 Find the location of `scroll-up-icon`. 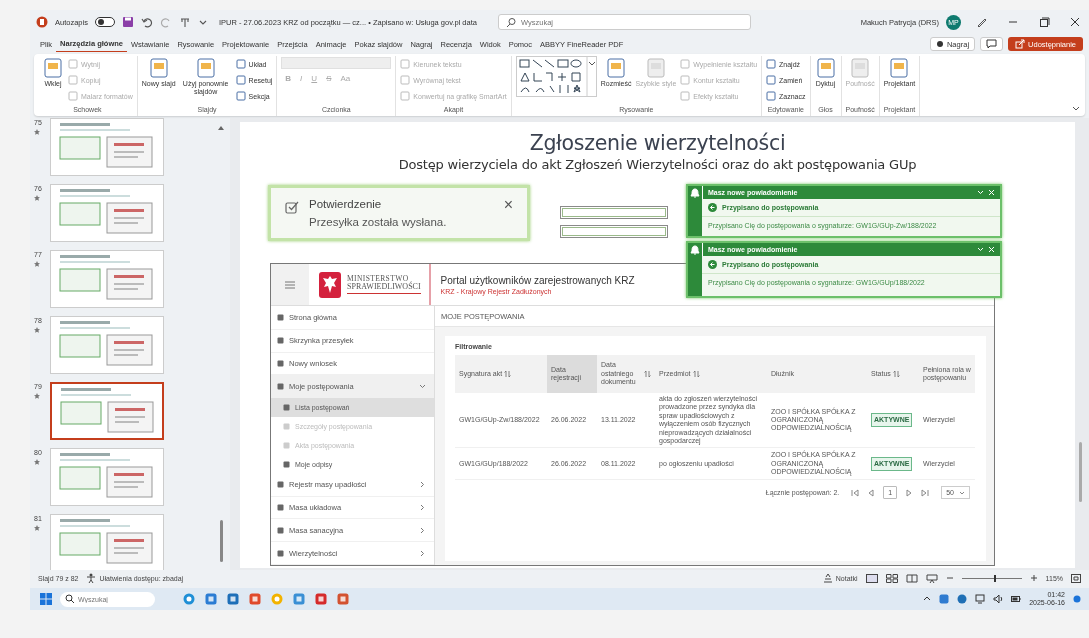

scroll-up-icon is located at coordinates (221, 128).